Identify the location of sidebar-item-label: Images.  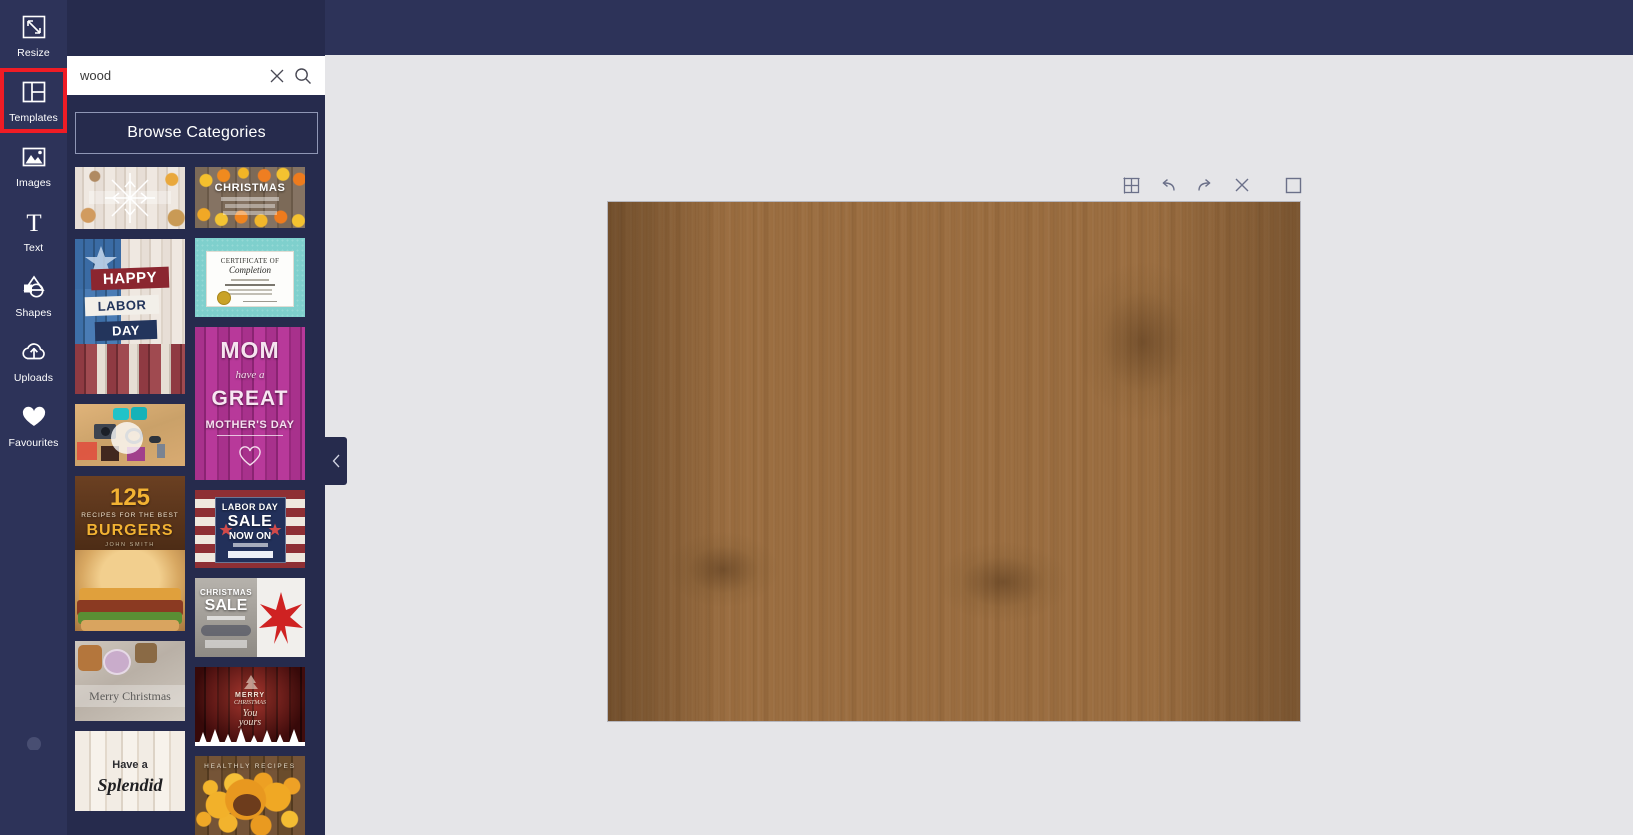
(33, 183).